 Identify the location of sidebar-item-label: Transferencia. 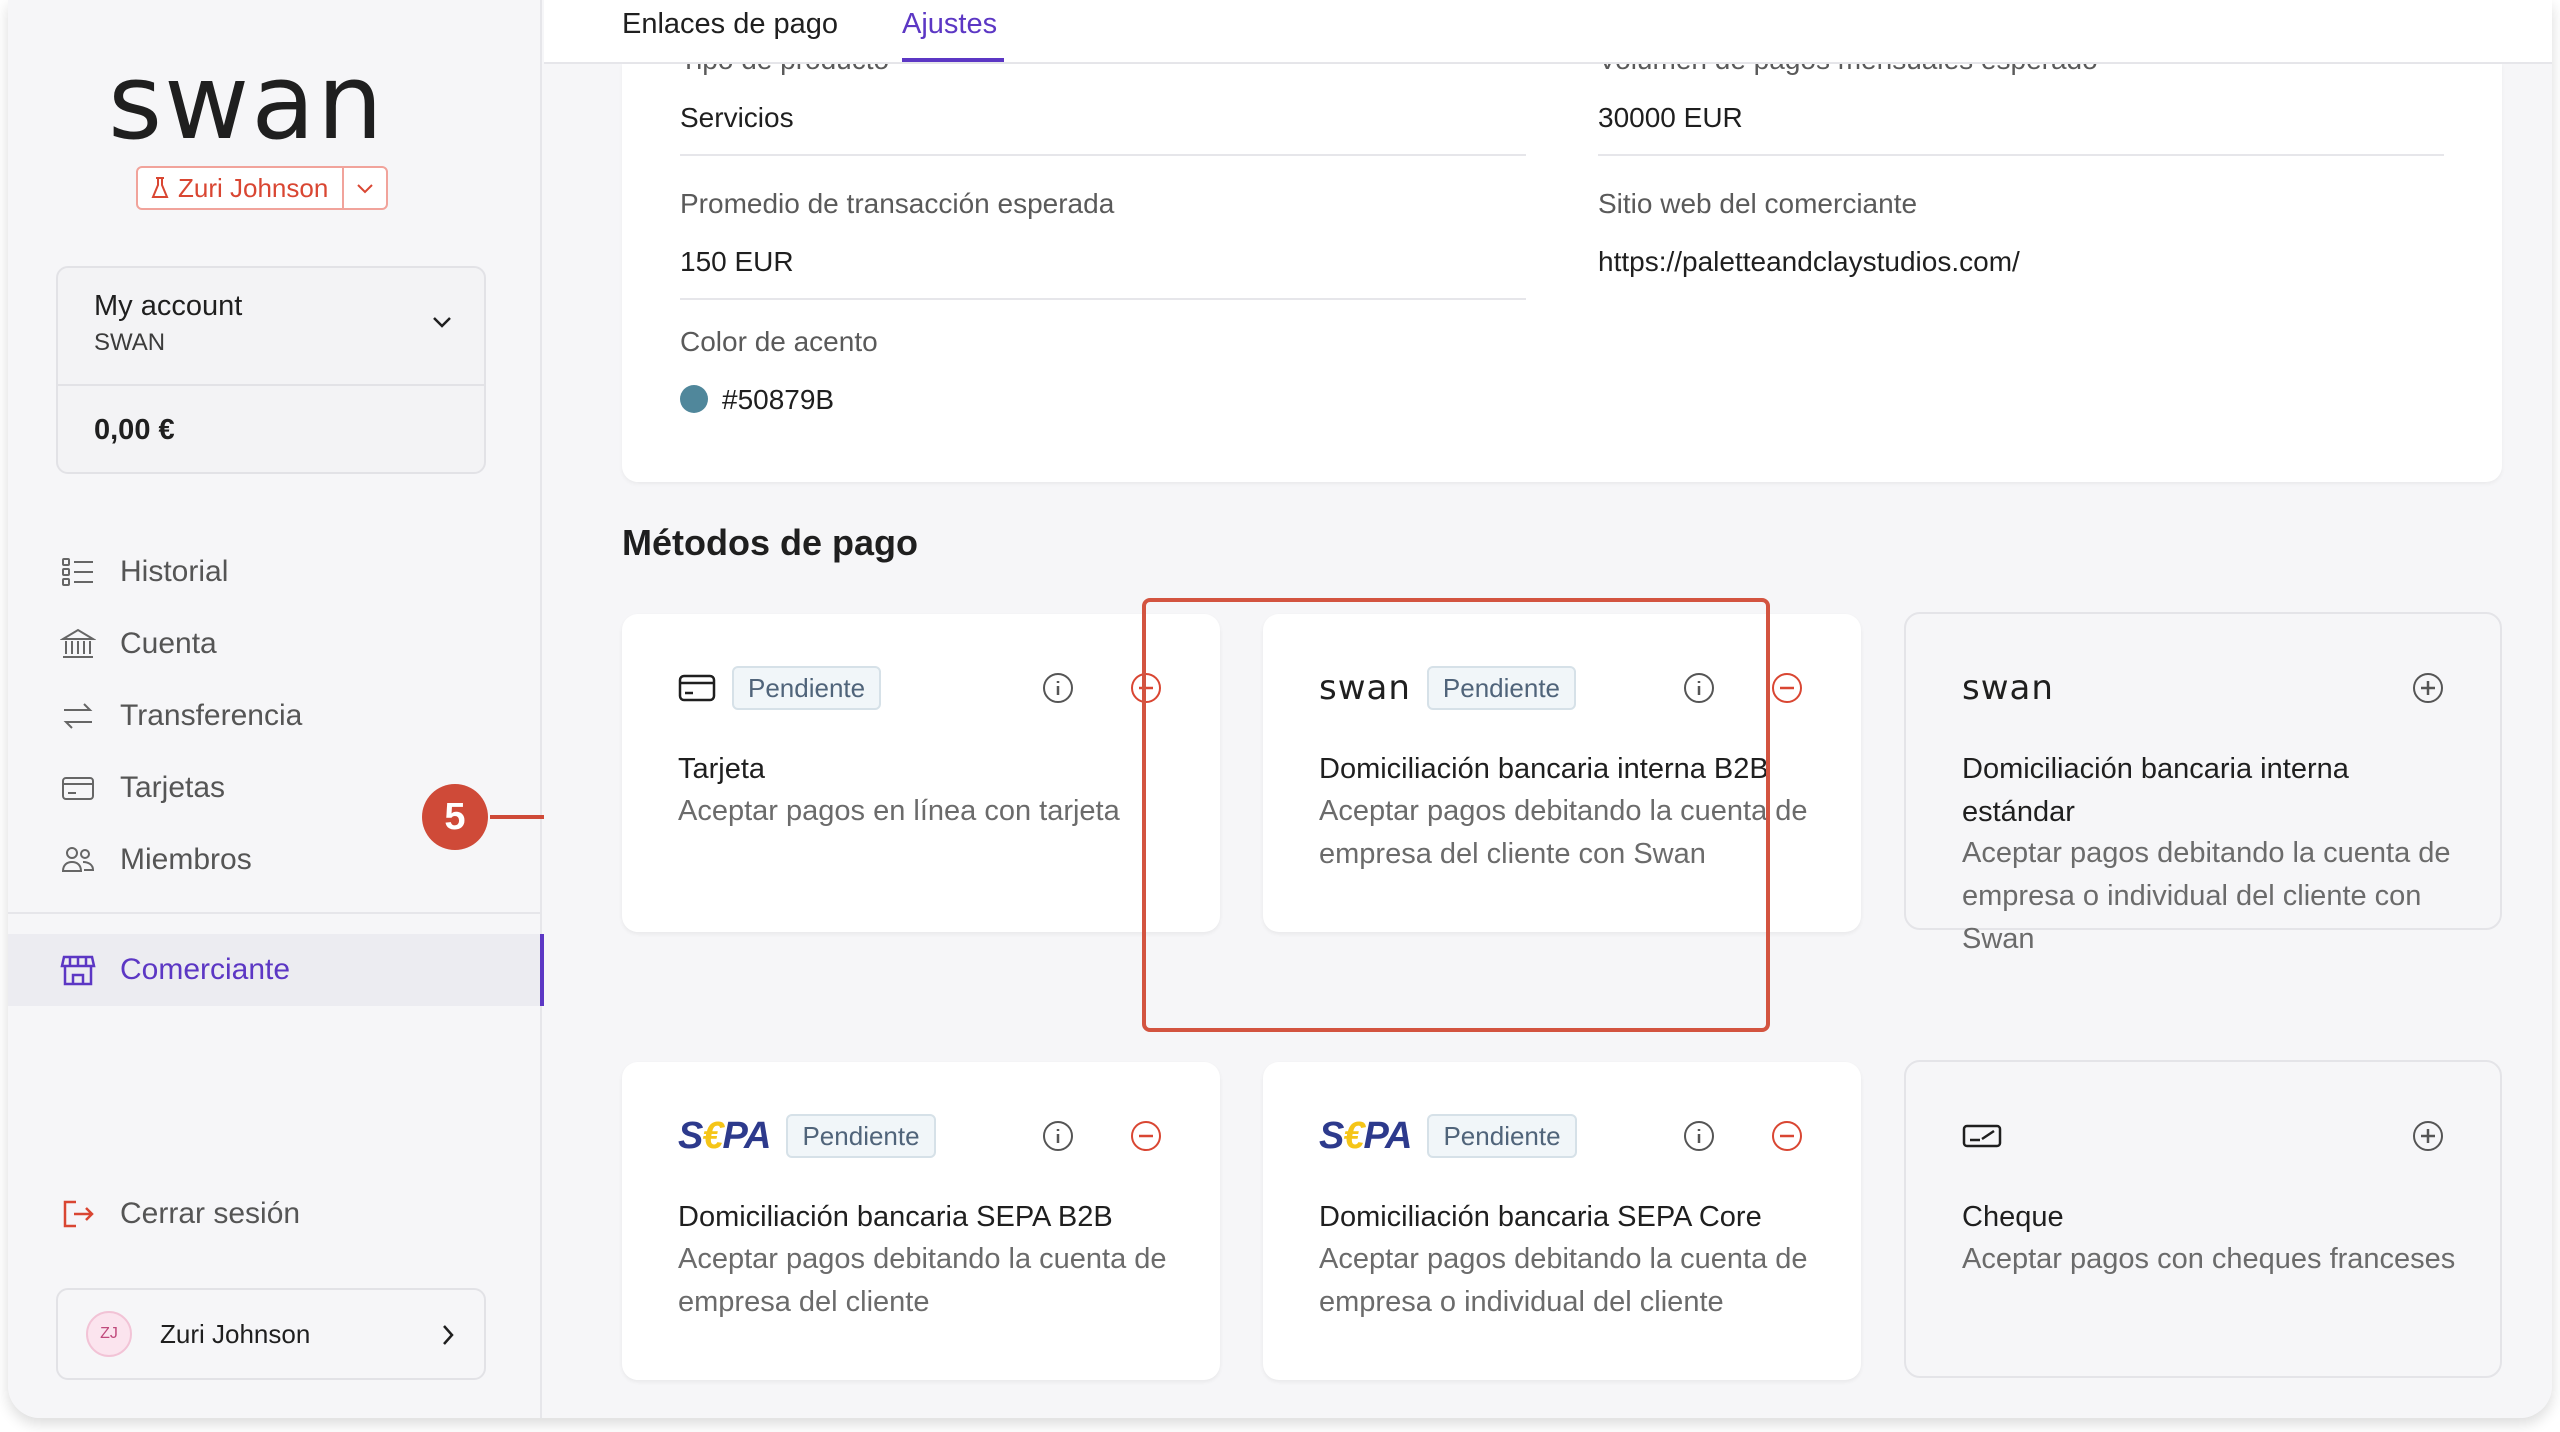
(211, 715).